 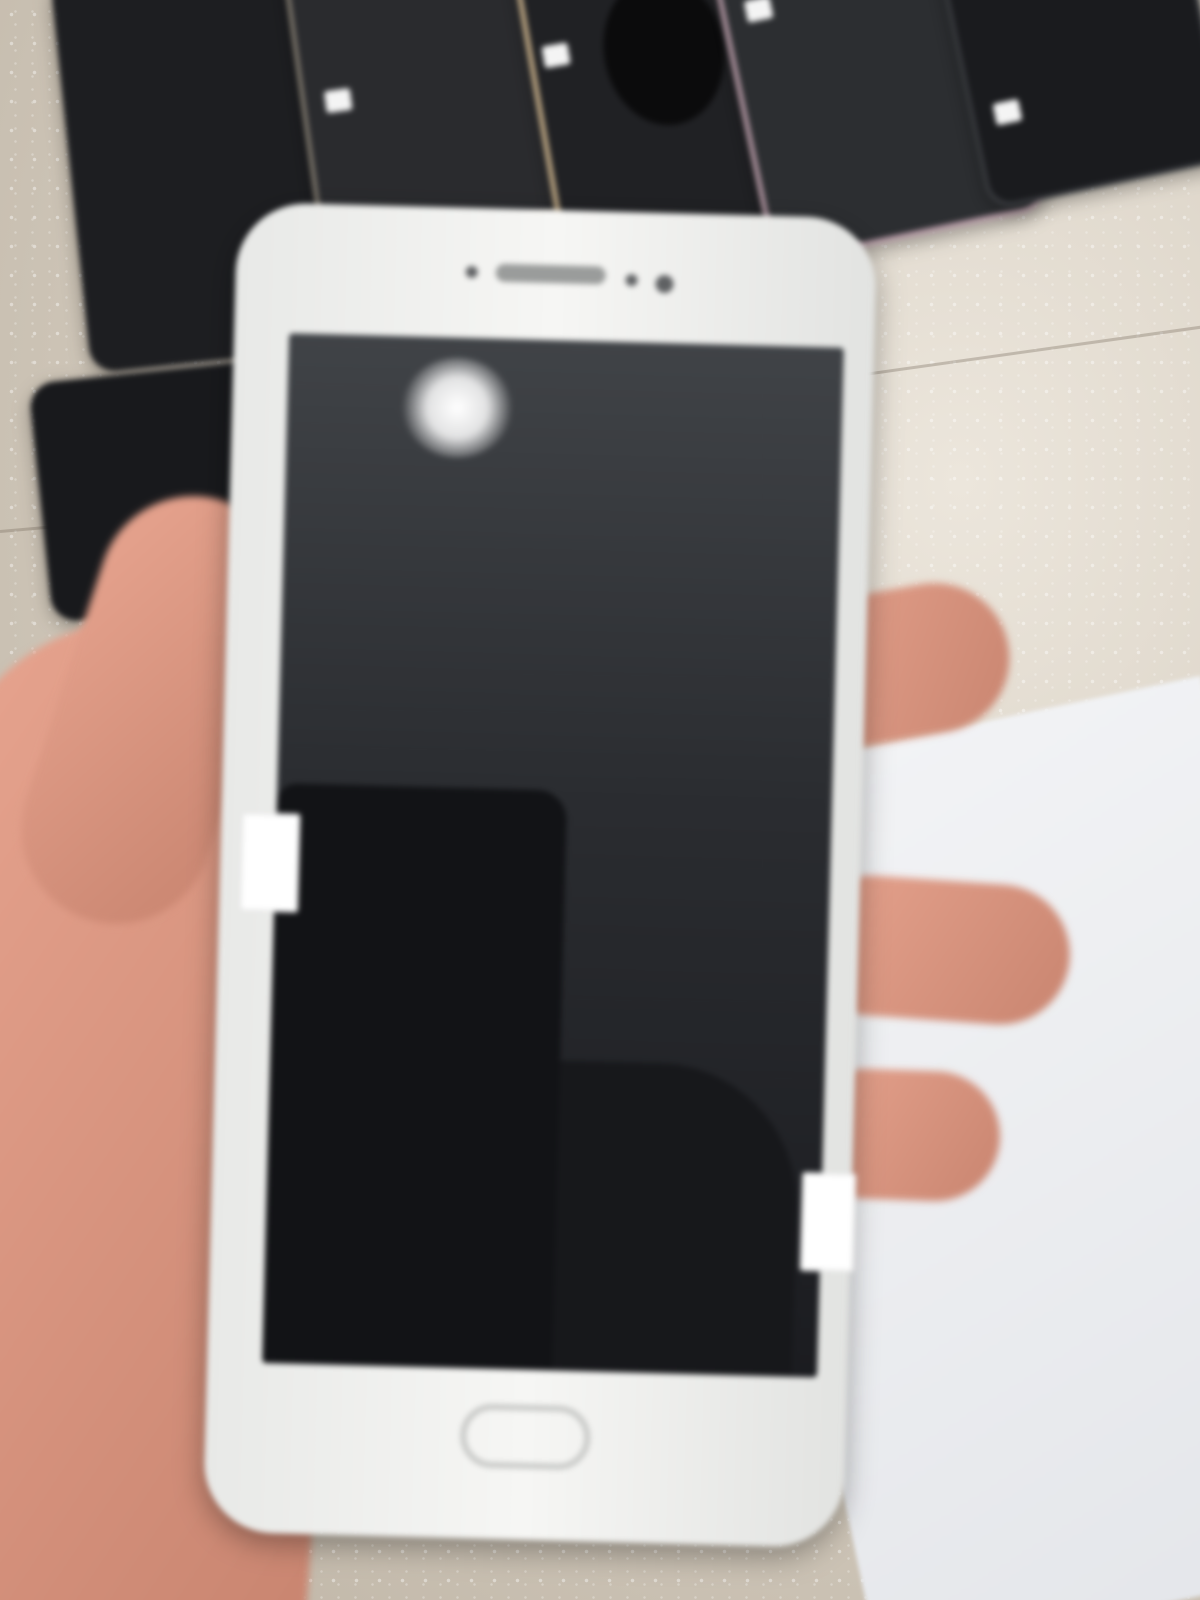 What do you see at coordinates (664, 67) in the screenshot?
I see `camera-reflection` at bounding box center [664, 67].